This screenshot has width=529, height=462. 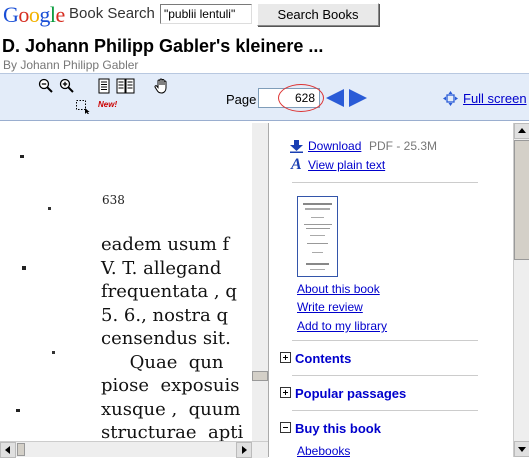 I want to click on popular-passages-section-toggle: Popular passages, so click(x=350, y=393).